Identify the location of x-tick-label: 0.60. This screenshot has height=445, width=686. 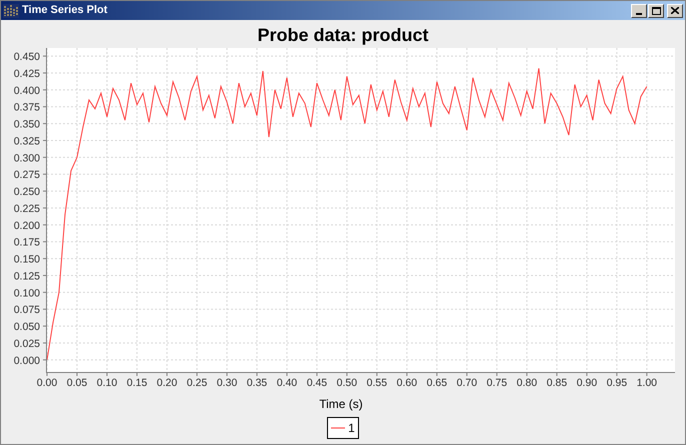
(407, 383).